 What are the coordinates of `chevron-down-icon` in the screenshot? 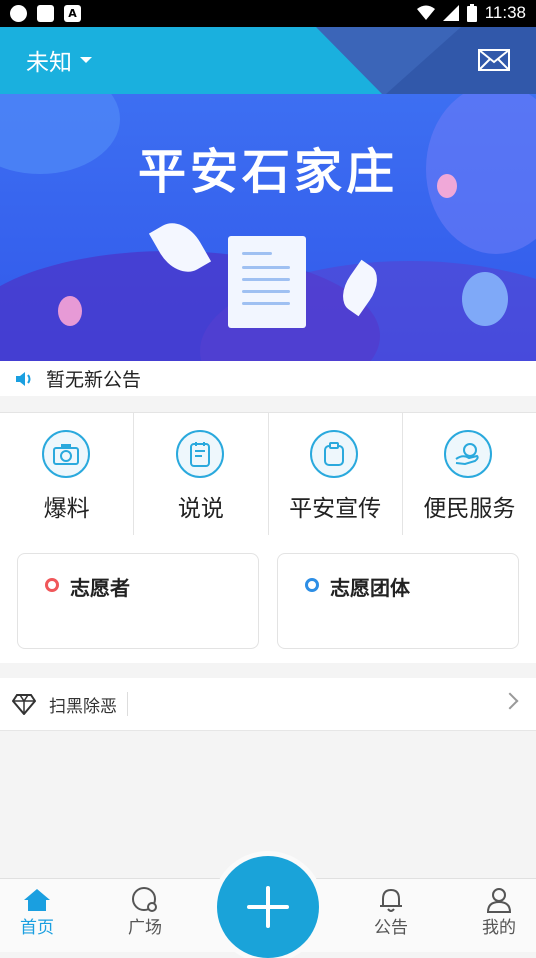 It's located at (86, 60).